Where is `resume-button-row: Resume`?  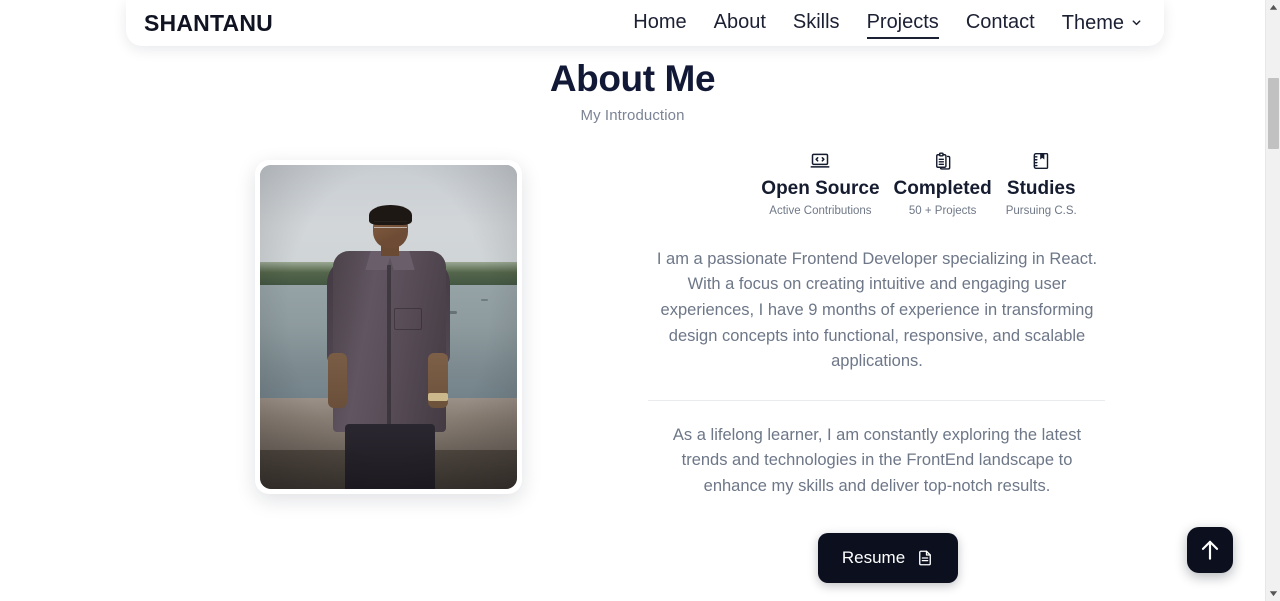
resume-button-row: Resume is located at coordinates (877, 558).